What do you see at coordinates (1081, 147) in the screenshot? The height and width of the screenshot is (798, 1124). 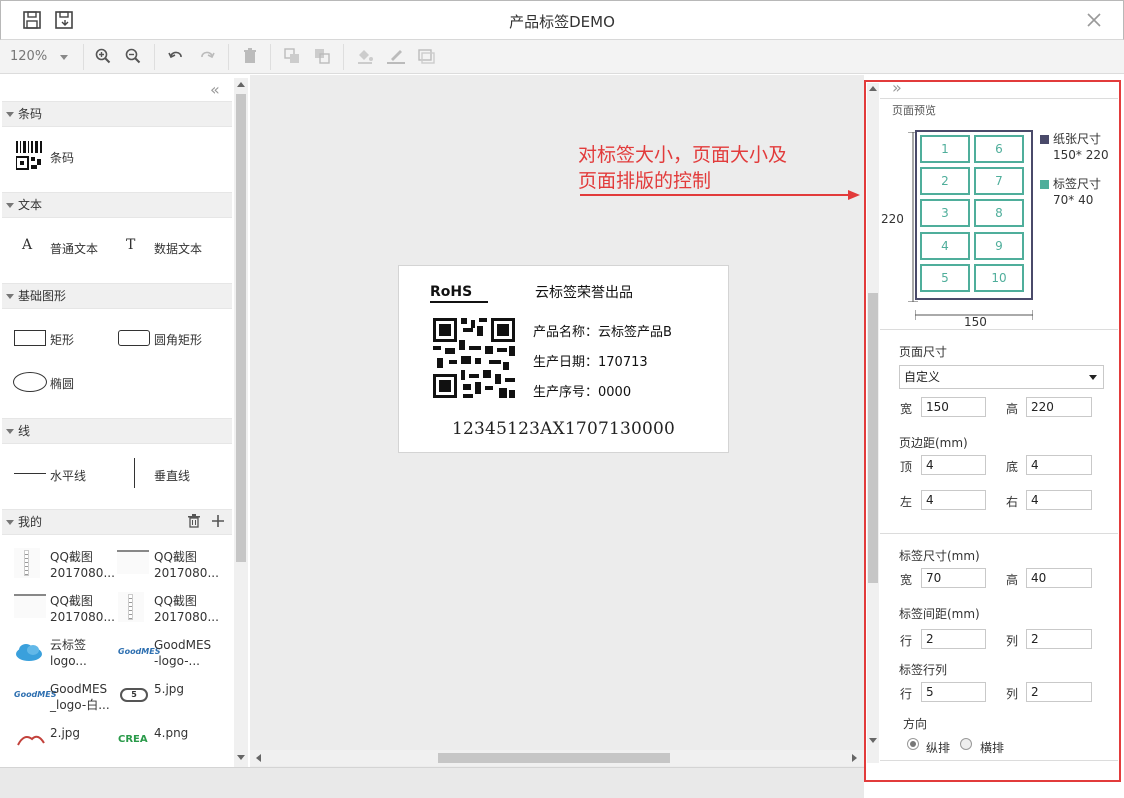 I see `paper-legend: 纸张尺寸 150* 220` at bounding box center [1081, 147].